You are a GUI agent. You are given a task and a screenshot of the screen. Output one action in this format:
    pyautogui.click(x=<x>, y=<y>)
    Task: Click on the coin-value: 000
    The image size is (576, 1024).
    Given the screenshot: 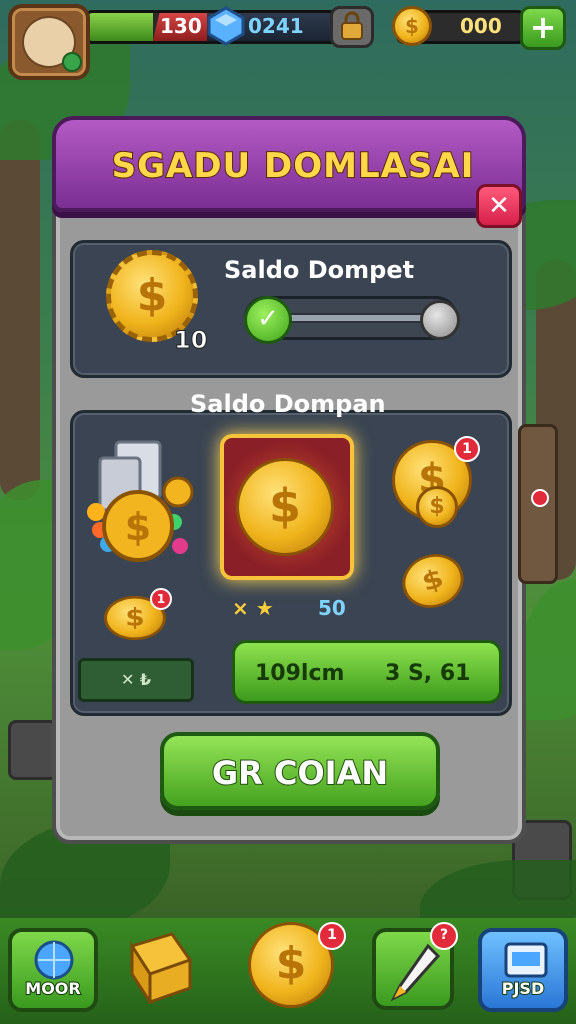 What is the action you would take?
    pyautogui.click(x=481, y=26)
    